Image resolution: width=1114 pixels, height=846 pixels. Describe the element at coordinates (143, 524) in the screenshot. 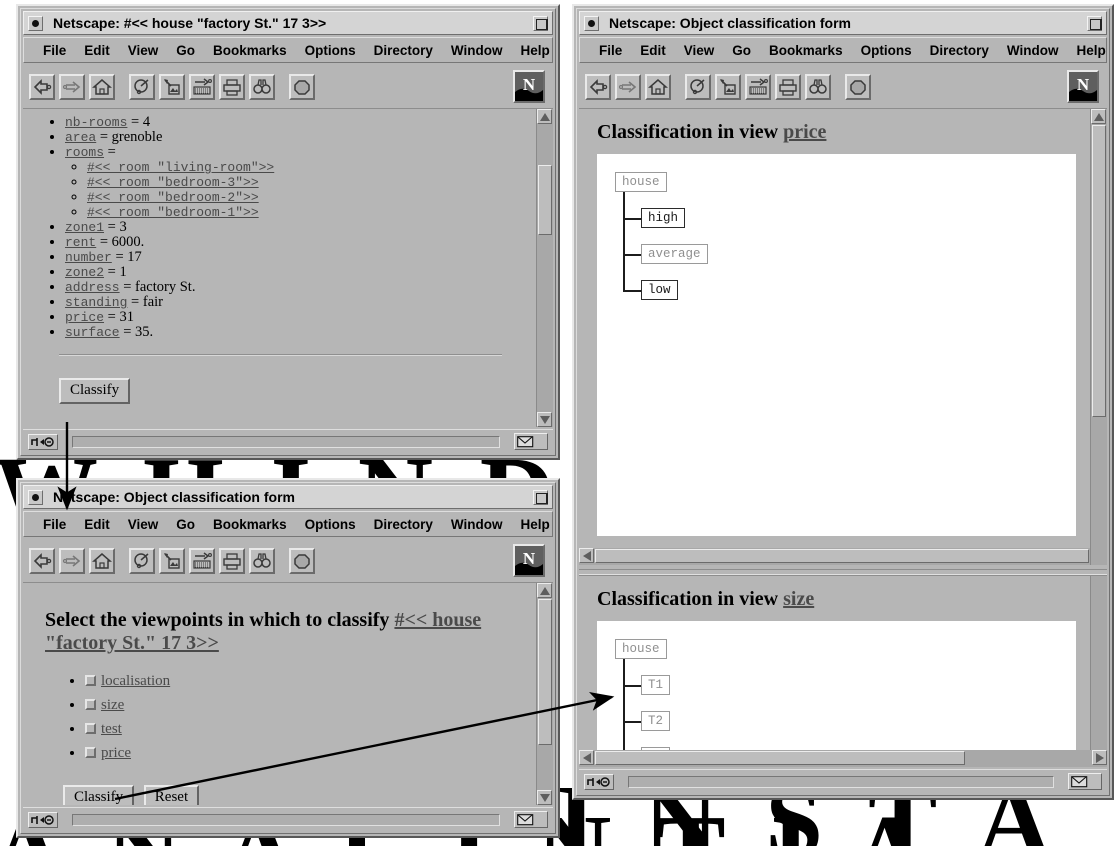

I see `menu-view: View` at that location.